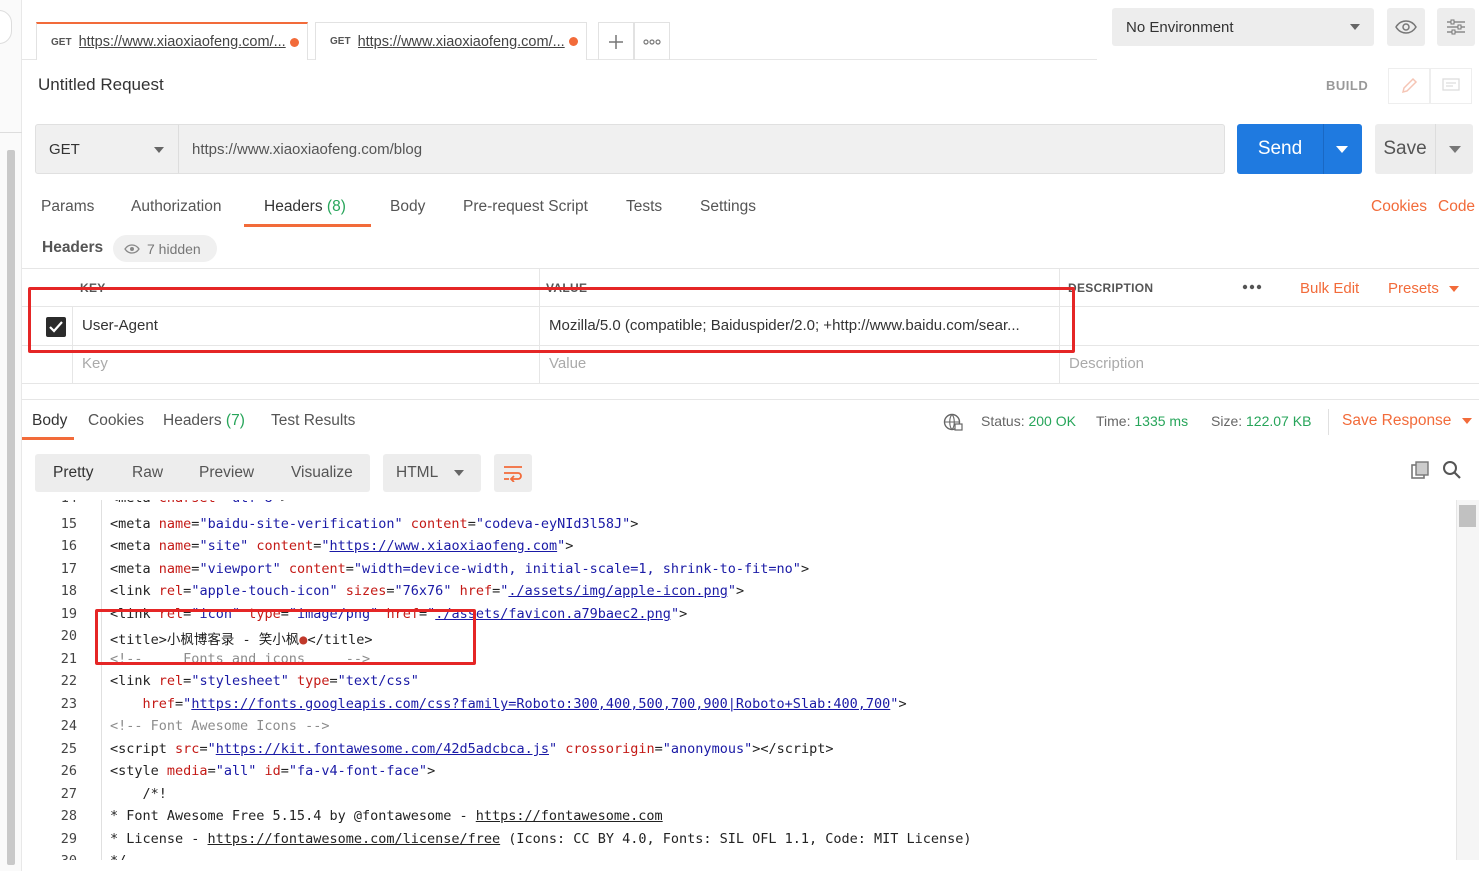 The width and height of the screenshot is (1479, 871). I want to click on code-link: Code, so click(1456, 207).